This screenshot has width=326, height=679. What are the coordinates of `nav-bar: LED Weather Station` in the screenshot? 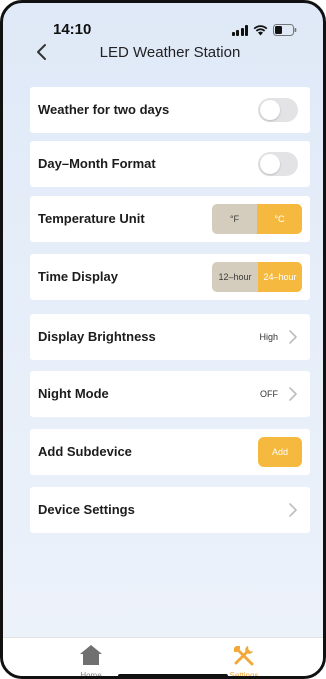 It's located at (163, 53).